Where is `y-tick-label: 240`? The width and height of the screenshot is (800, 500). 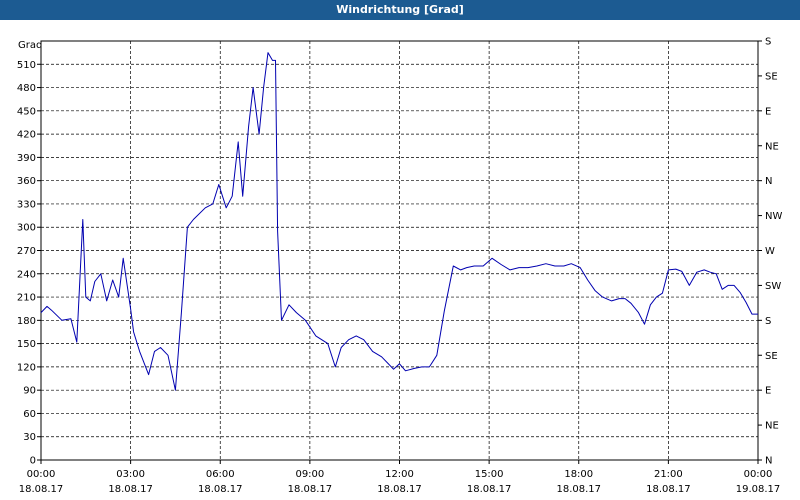 y-tick-label: 240 is located at coordinates (26, 274).